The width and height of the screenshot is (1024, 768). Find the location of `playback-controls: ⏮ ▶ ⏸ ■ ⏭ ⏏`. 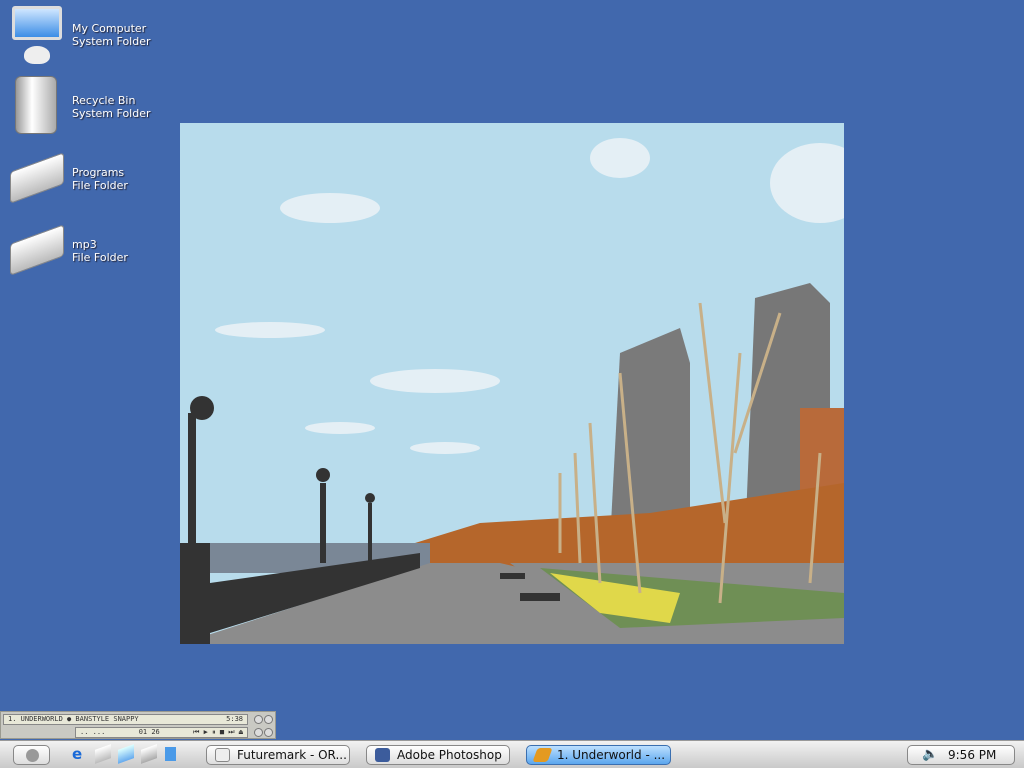

playback-controls: ⏮ ▶ ⏸ ■ ⏭ ⏏ is located at coordinates (218, 732).